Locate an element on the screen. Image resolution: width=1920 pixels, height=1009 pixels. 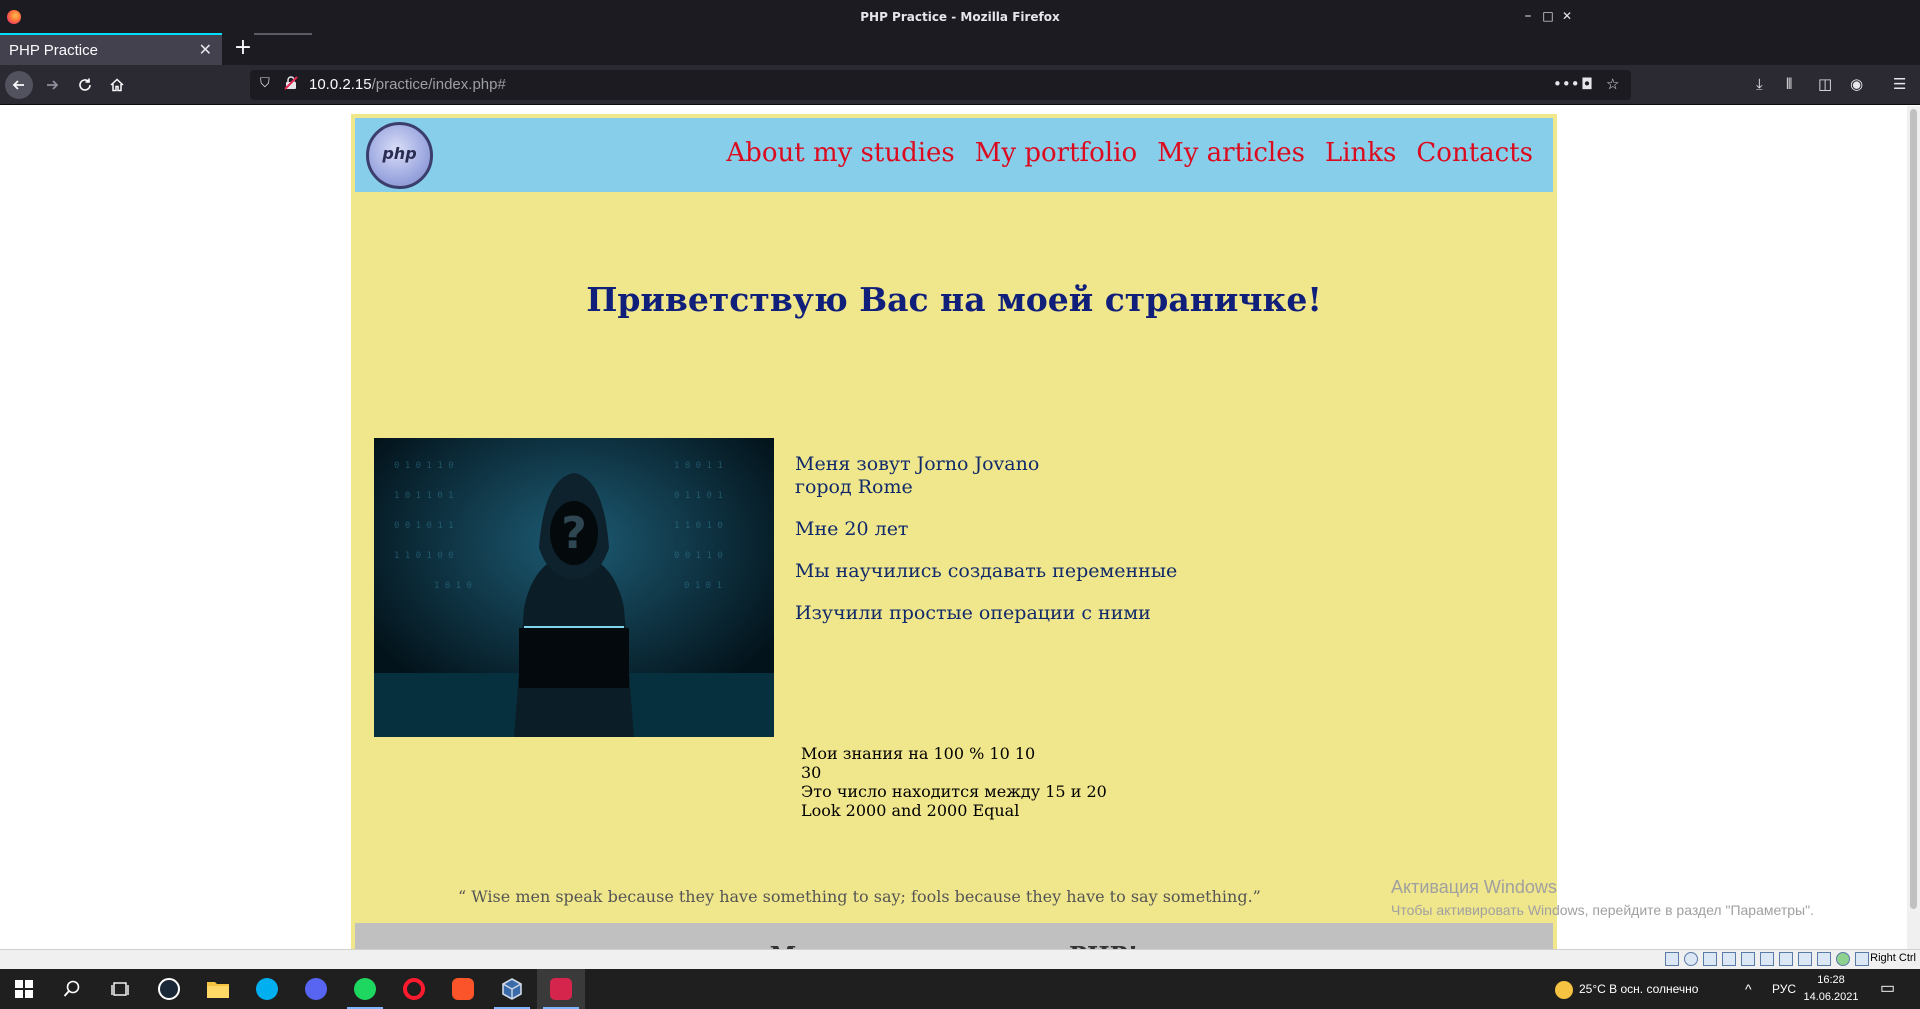
clock: 16:28 14.06.2021 is located at coordinates (1831, 989).